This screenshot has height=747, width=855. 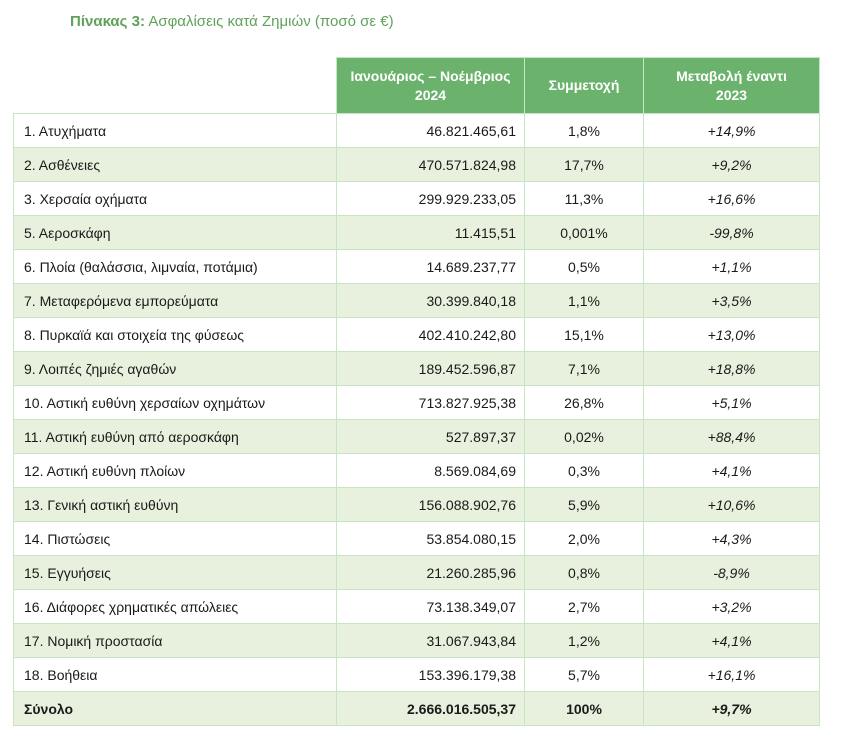 I want to click on row-category: 9. Λοιπές ζημιές αγαθών, so click(x=175, y=368).